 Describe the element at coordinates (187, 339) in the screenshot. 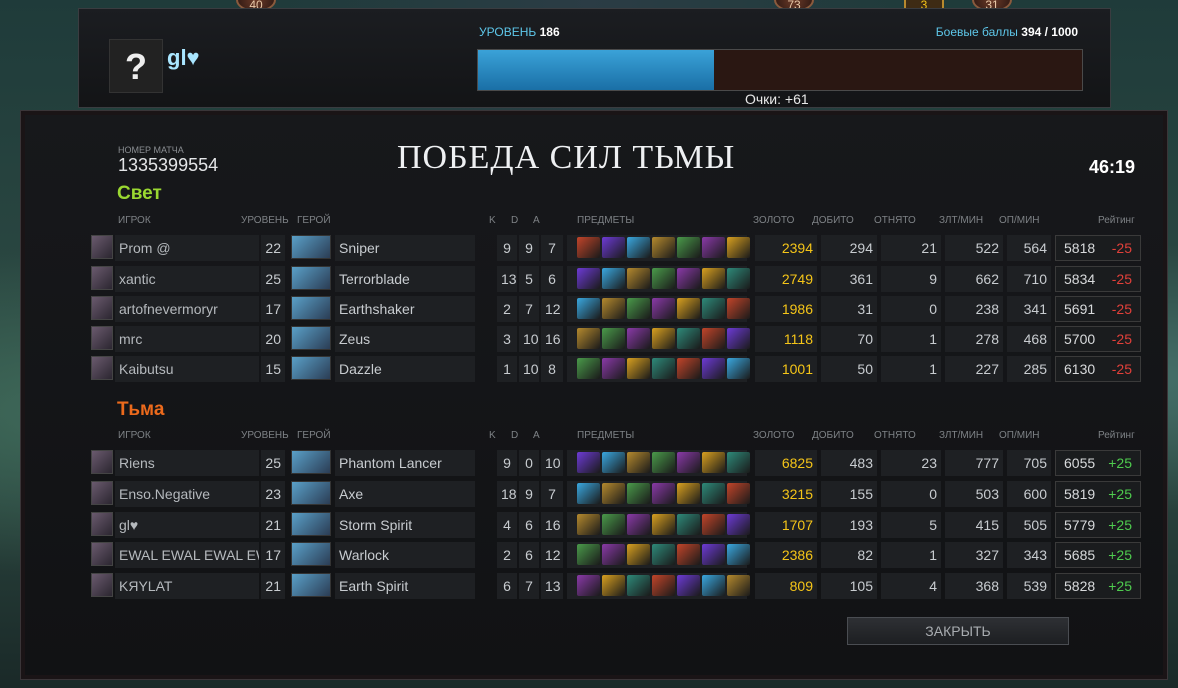

I see `player-name: mrc` at that location.